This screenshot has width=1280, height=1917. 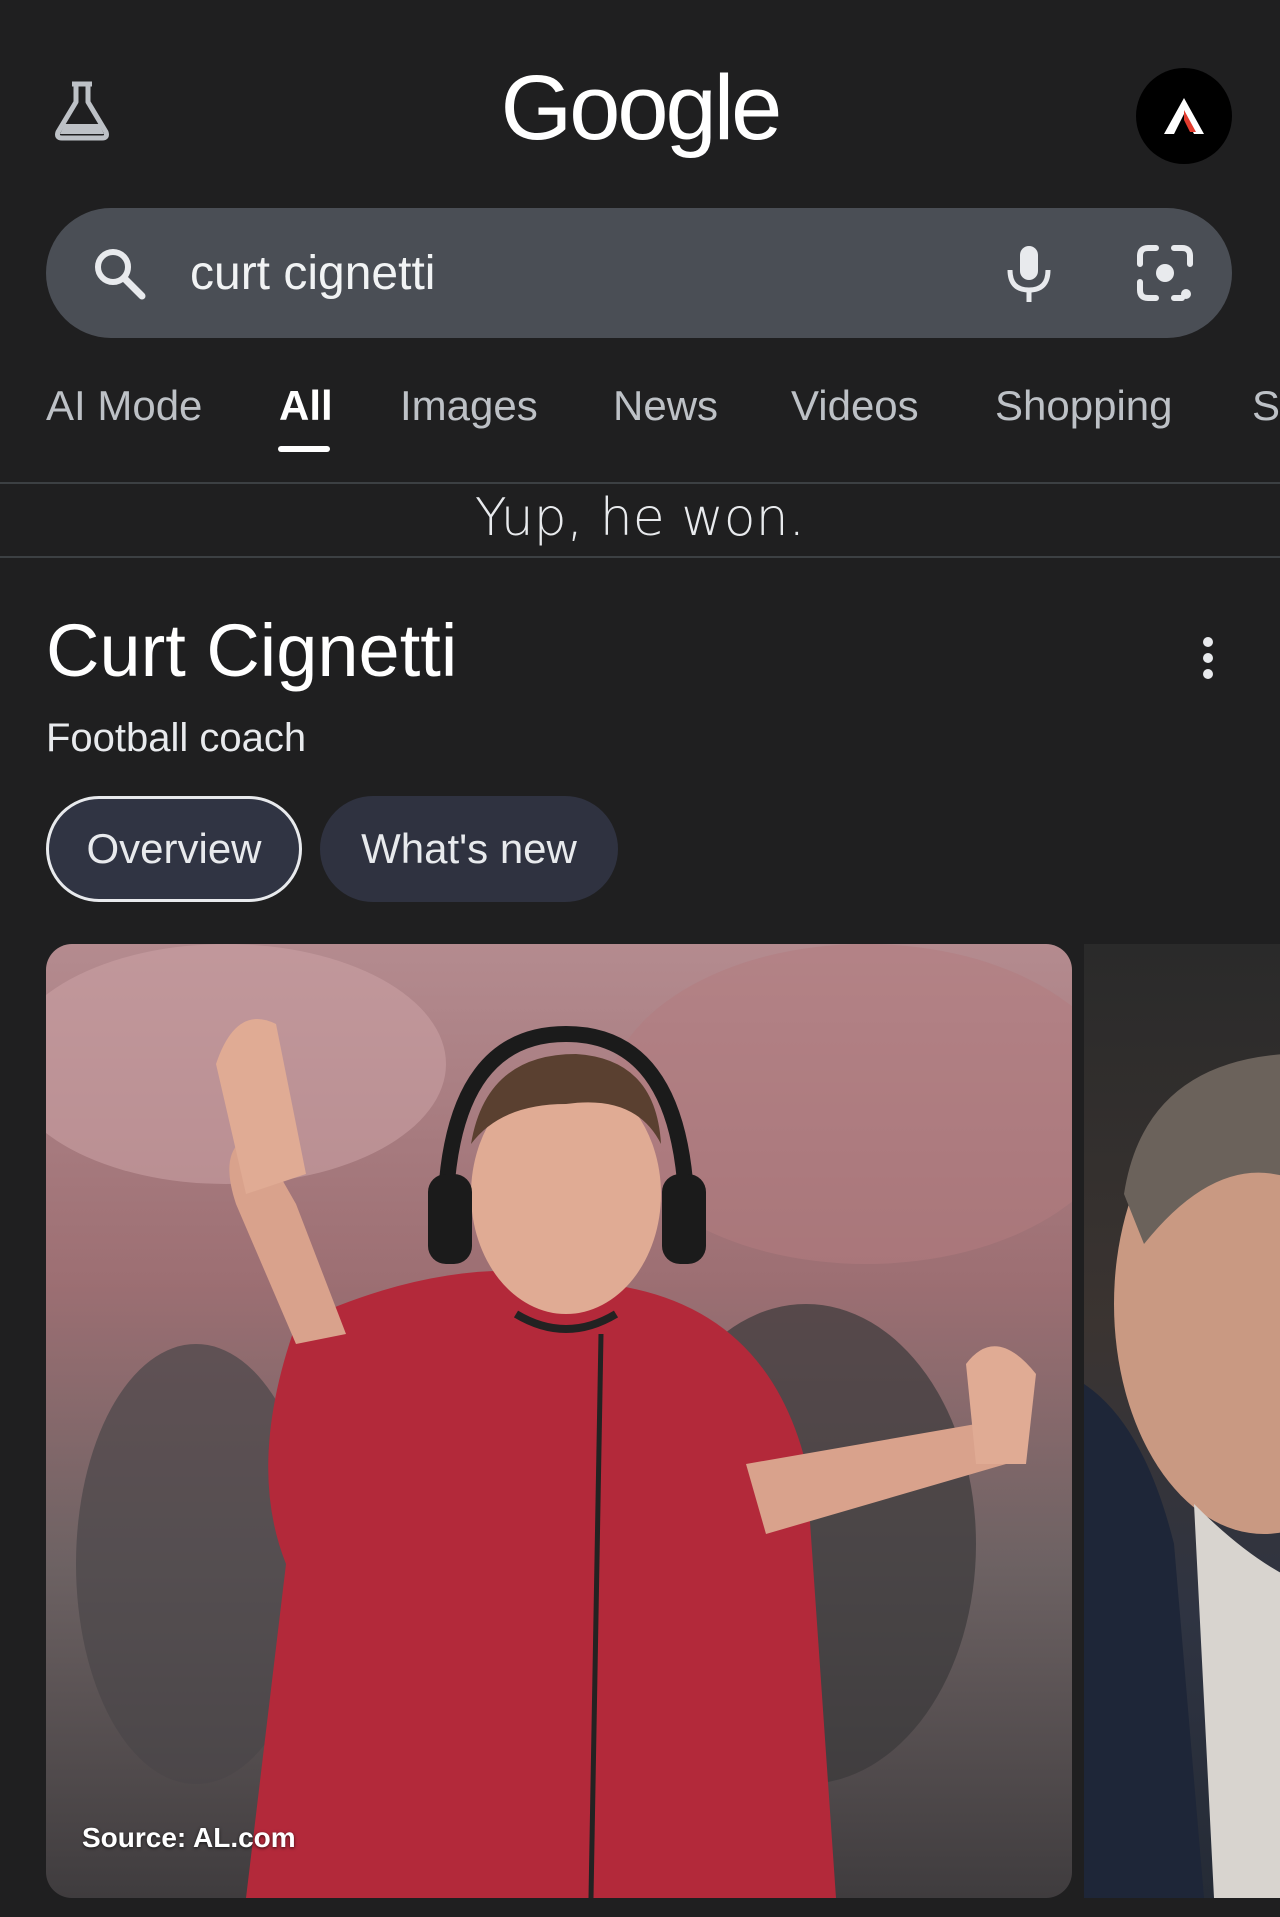 I want to click on tab-more-partial: S, so click(x=1266, y=406).